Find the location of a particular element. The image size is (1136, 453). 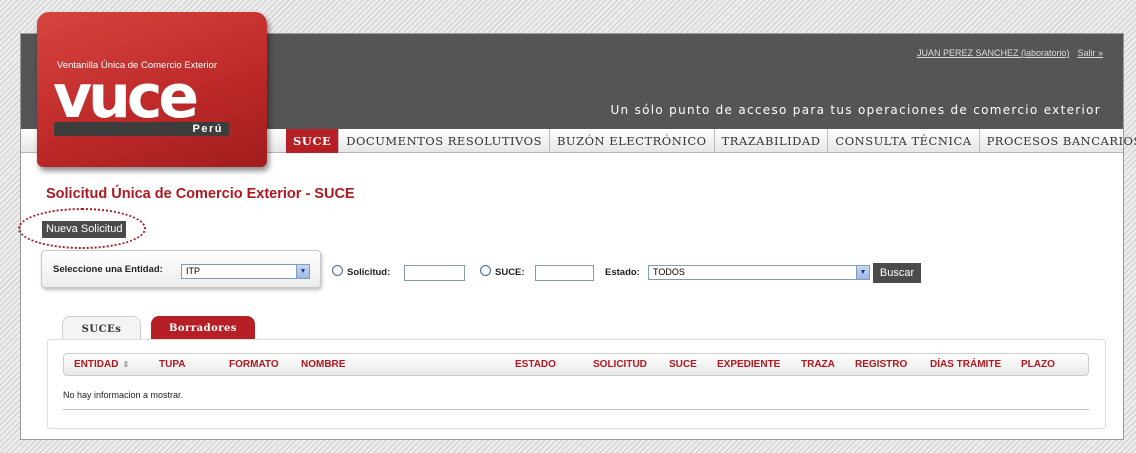

nav-item-documentos-resolutivos: DOCUMENTOS RESOLUTIVOS is located at coordinates (443, 141).